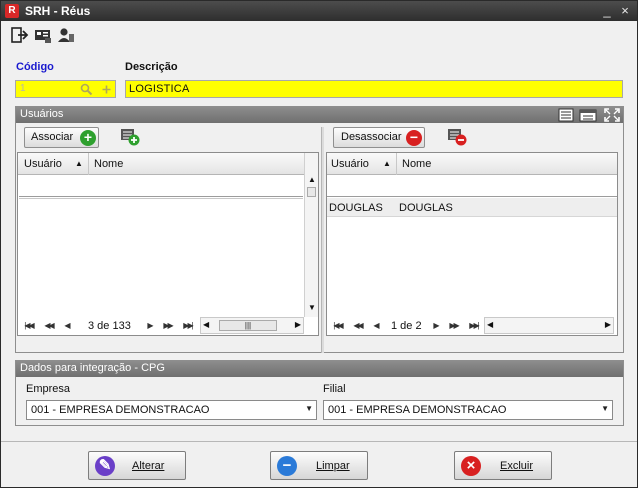  I want to click on maximize-icon, so click(612, 115).